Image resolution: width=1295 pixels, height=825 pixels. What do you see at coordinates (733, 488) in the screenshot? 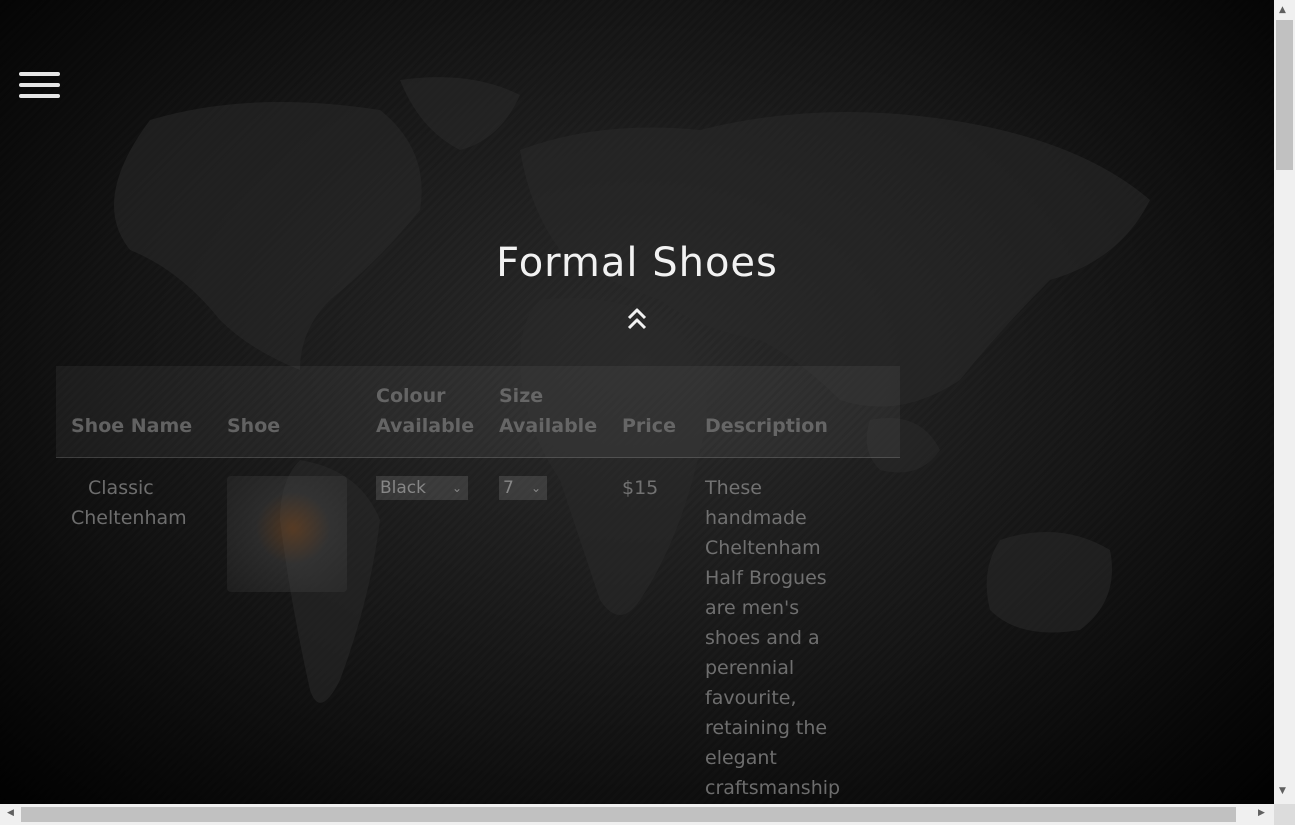
I see `row-description-line: These` at bounding box center [733, 488].